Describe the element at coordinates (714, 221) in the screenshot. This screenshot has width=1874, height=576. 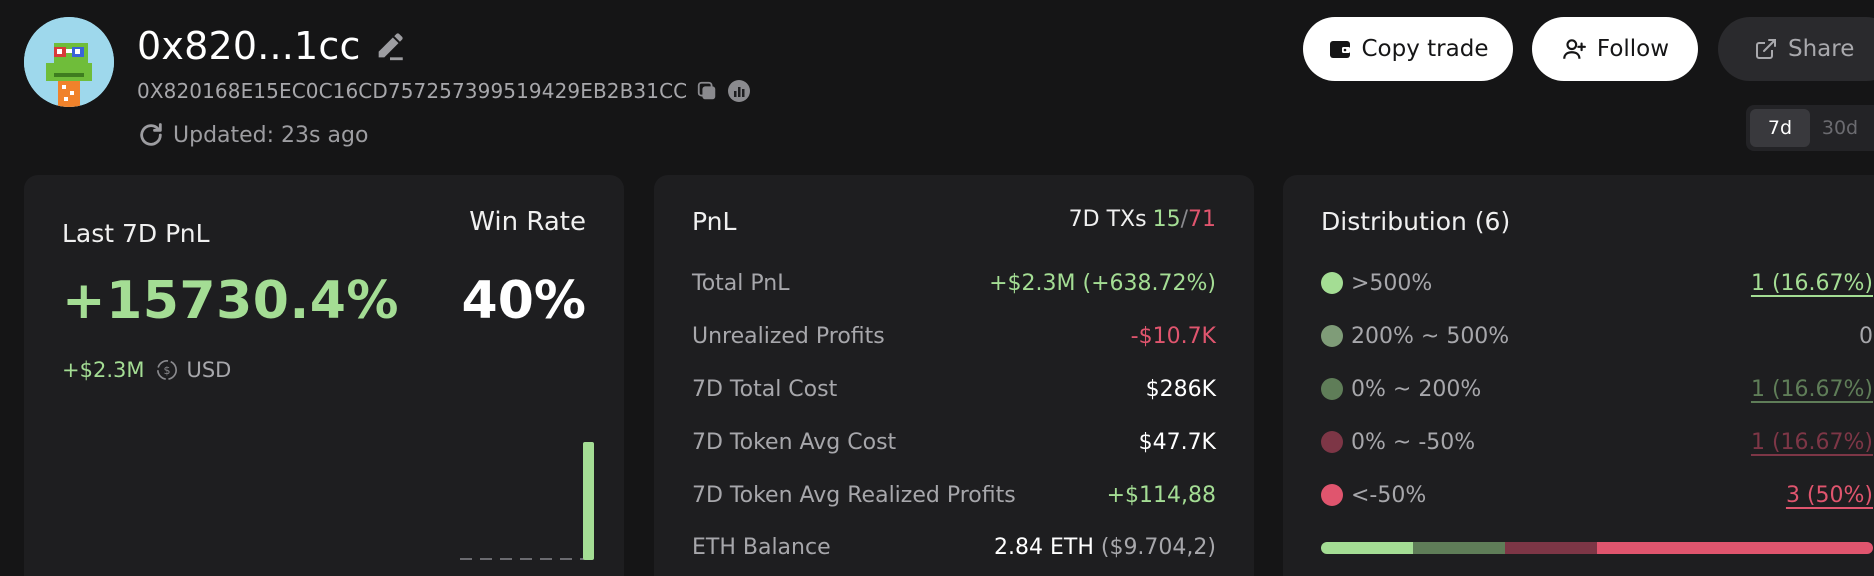
I see `stats-title: PnL` at that location.